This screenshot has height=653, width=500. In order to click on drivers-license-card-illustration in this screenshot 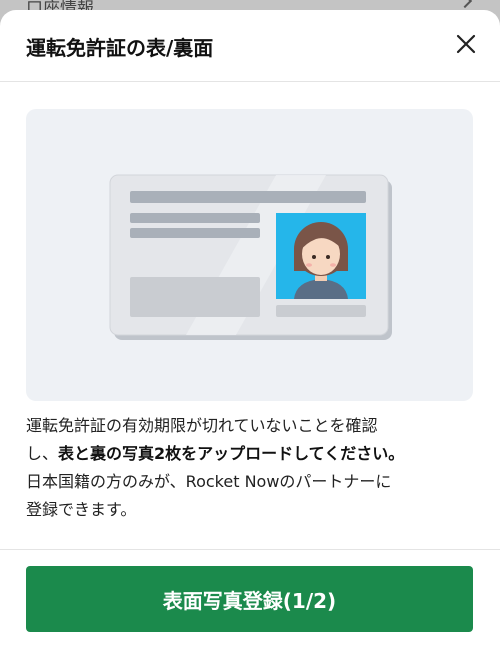, I will do `click(250, 257)`.